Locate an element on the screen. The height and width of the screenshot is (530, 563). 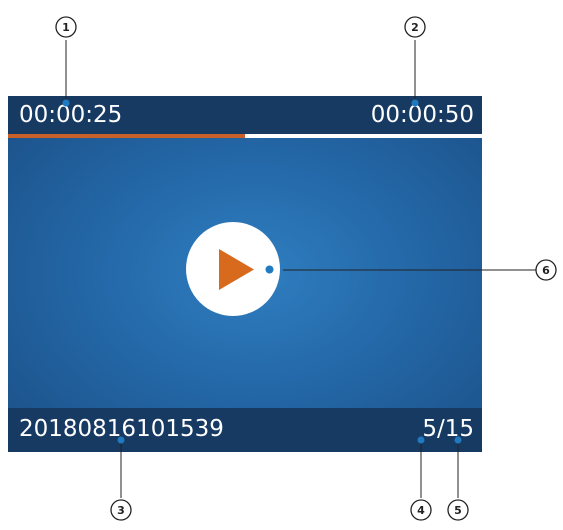
callout-4: 4 is located at coordinates (421, 510).